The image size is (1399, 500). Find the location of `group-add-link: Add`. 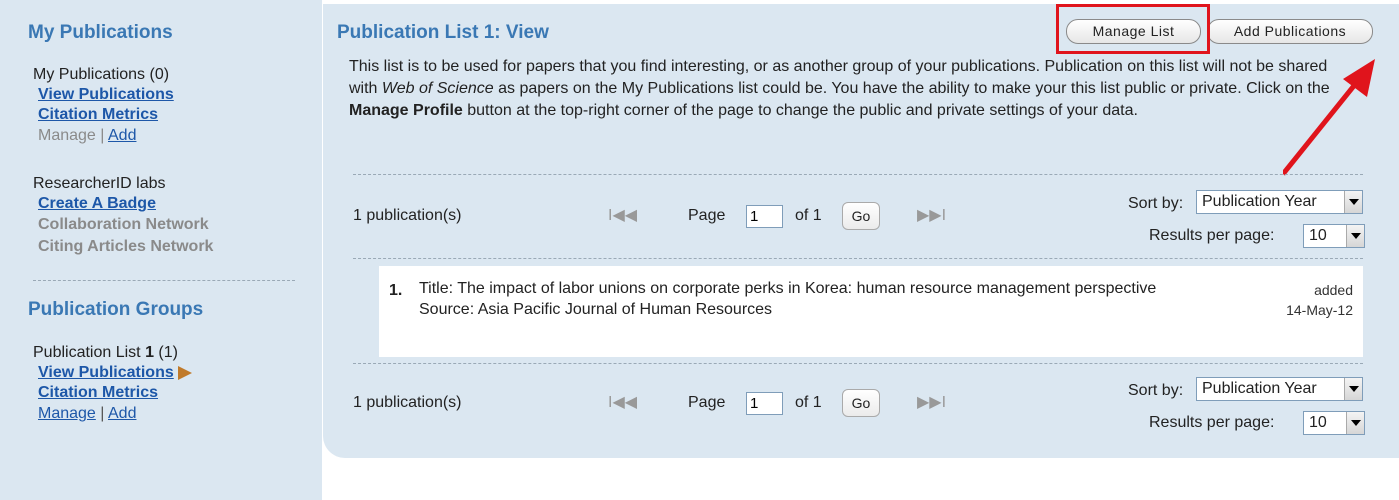

group-add-link: Add is located at coordinates (122, 413).